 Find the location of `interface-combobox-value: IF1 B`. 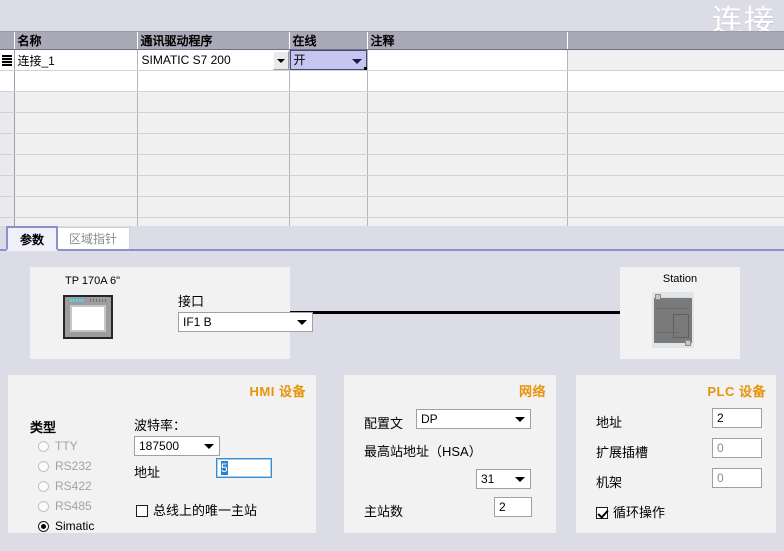

interface-combobox-value: IF1 B is located at coordinates (197, 322).